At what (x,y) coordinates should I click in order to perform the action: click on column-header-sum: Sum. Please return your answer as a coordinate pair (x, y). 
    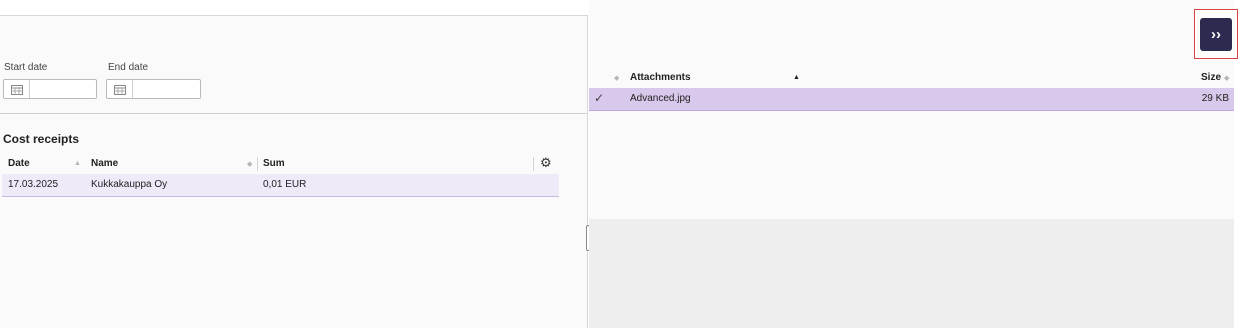
    Looking at the image, I should click on (274, 164).